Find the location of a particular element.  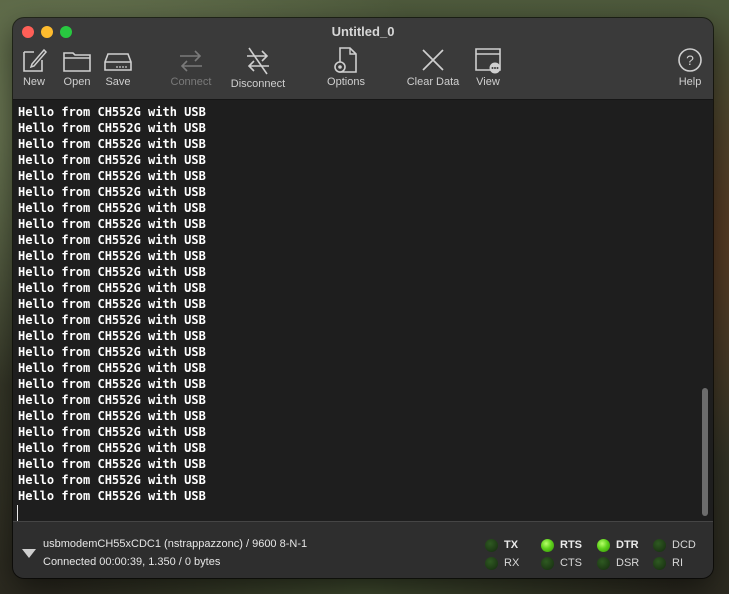

new-label: New is located at coordinates (33, 82).